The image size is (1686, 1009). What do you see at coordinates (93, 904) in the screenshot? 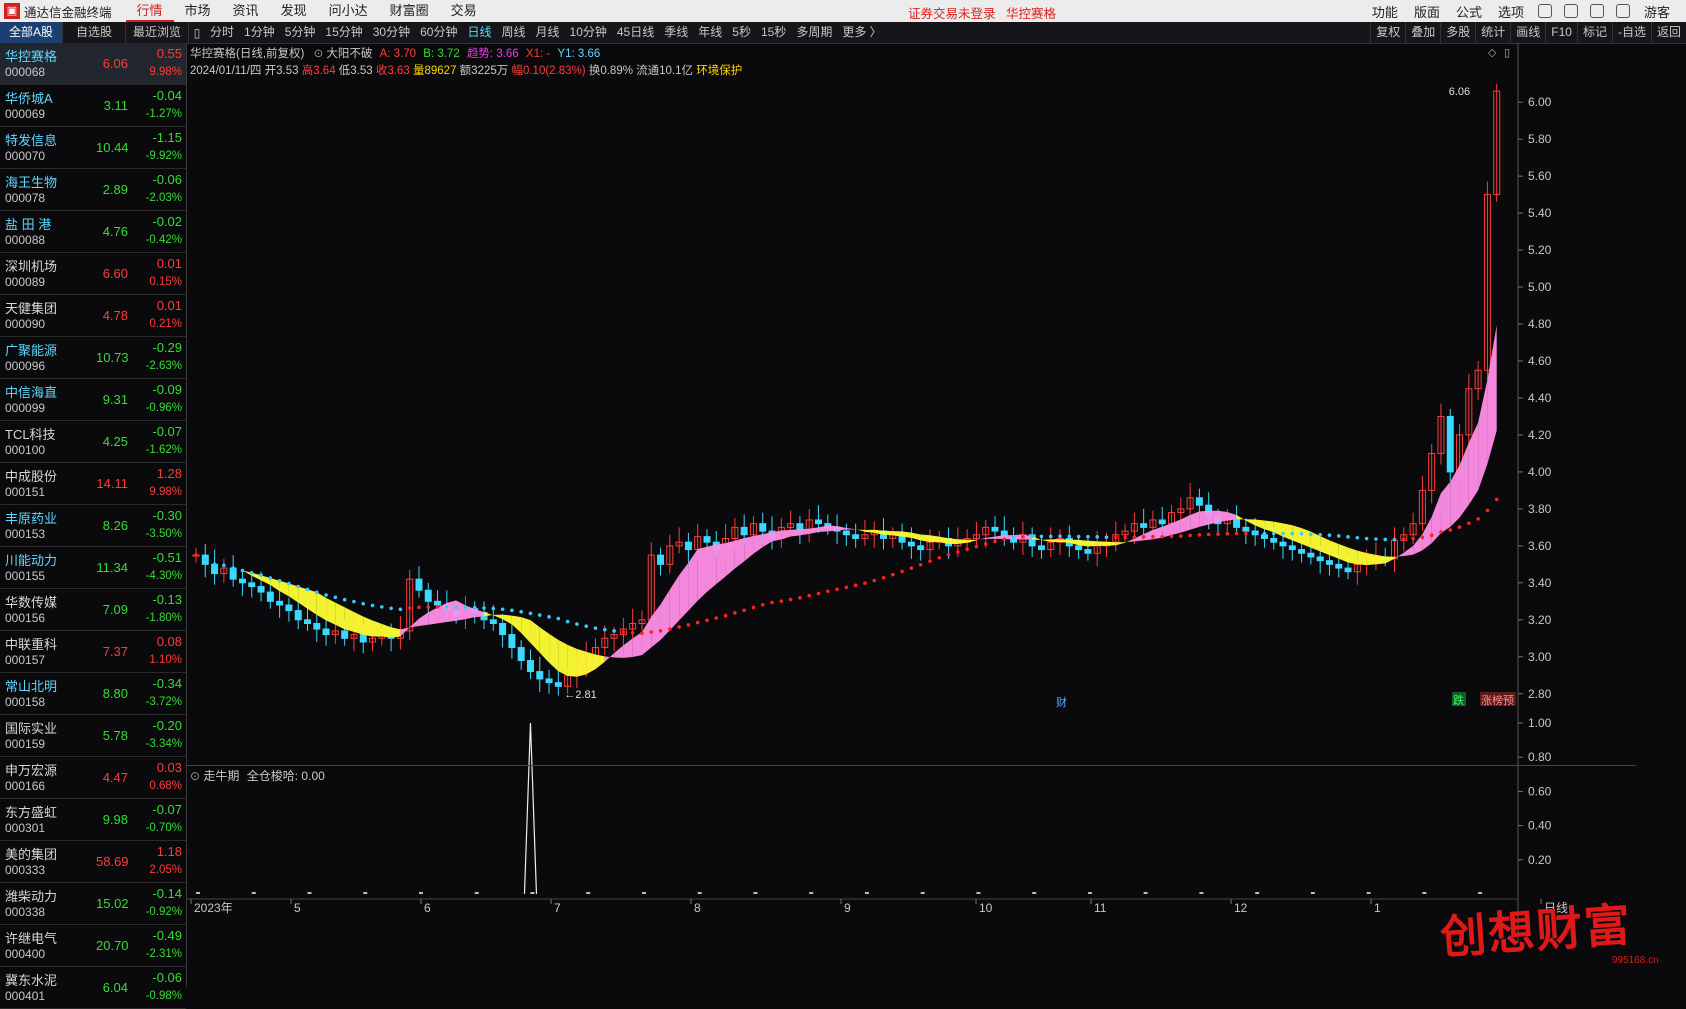
I see `stock-row: 潍柴动力 000338 15.02 -0.14 -0.92%` at bounding box center [93, 904].